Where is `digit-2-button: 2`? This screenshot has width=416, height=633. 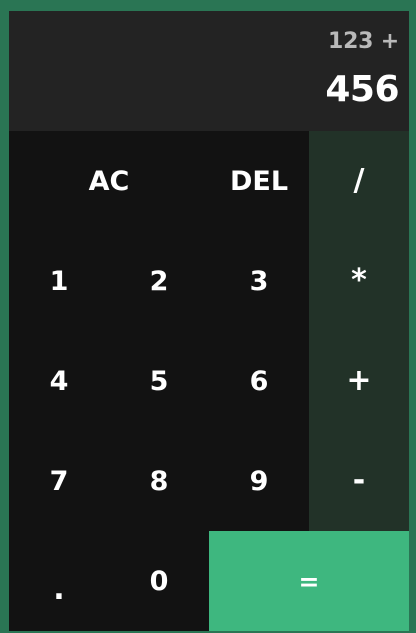 digit-2-button: 2 is located at coordinates (159, 281).